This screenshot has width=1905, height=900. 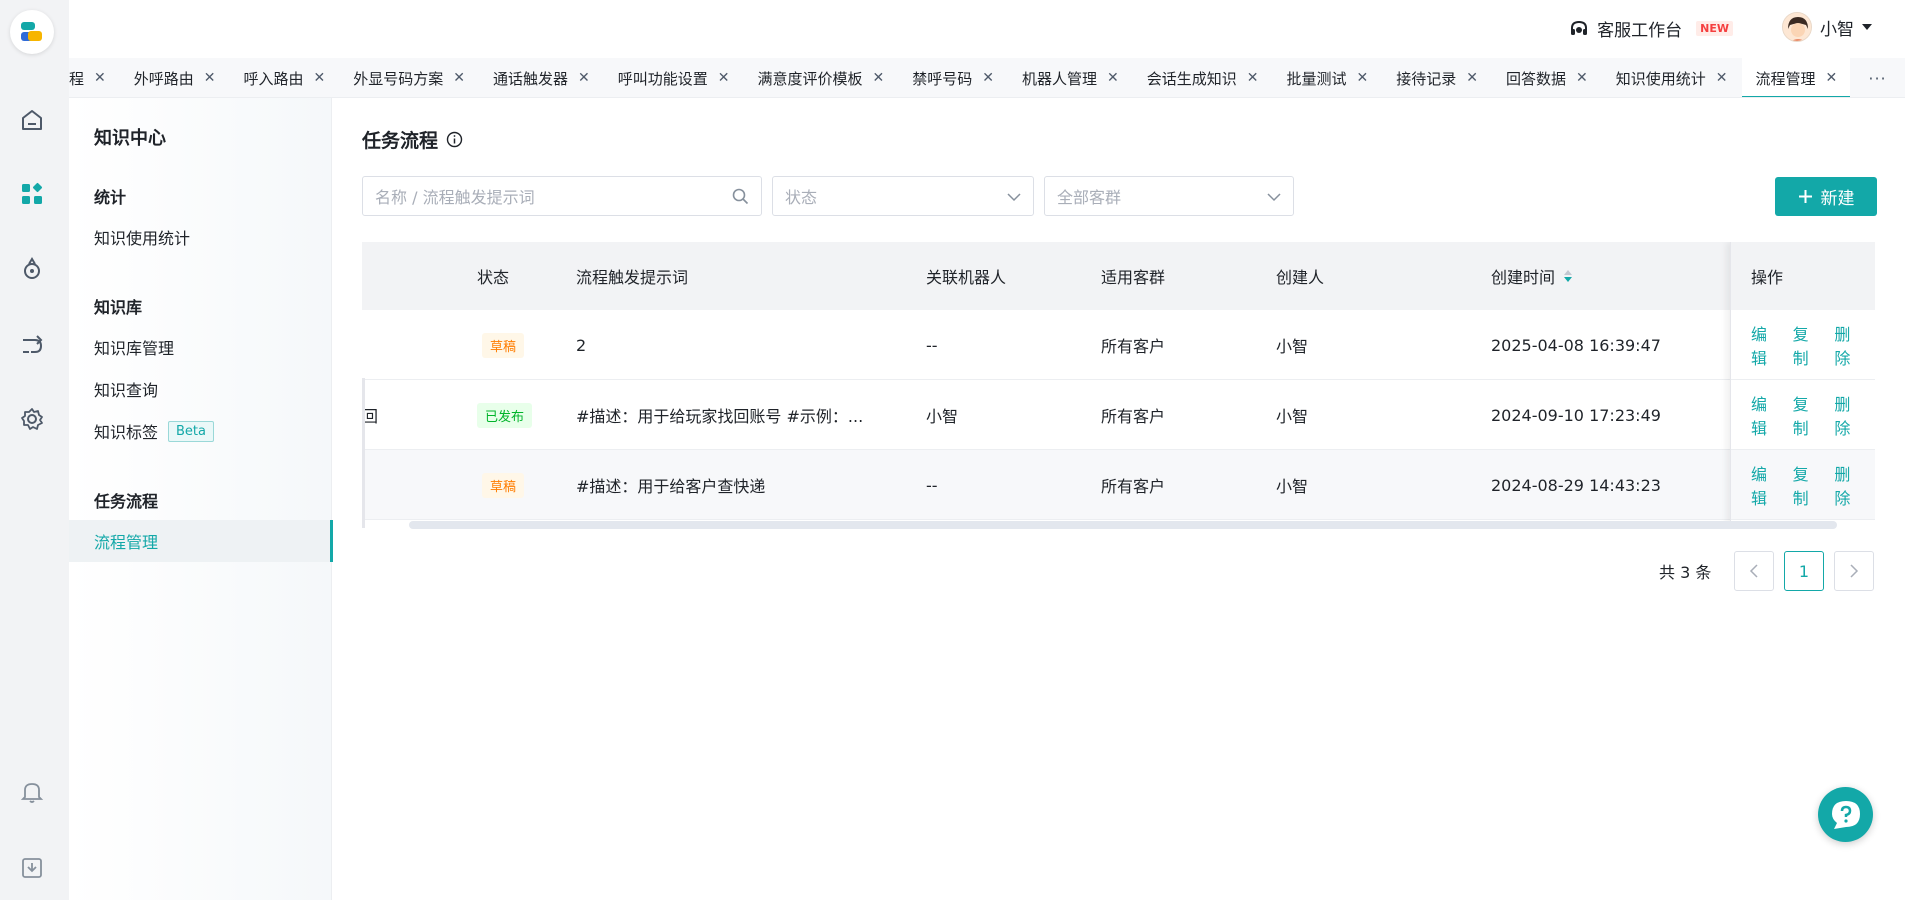 I want to click on new-button-label: 新建, so click(x=1837, y=199).